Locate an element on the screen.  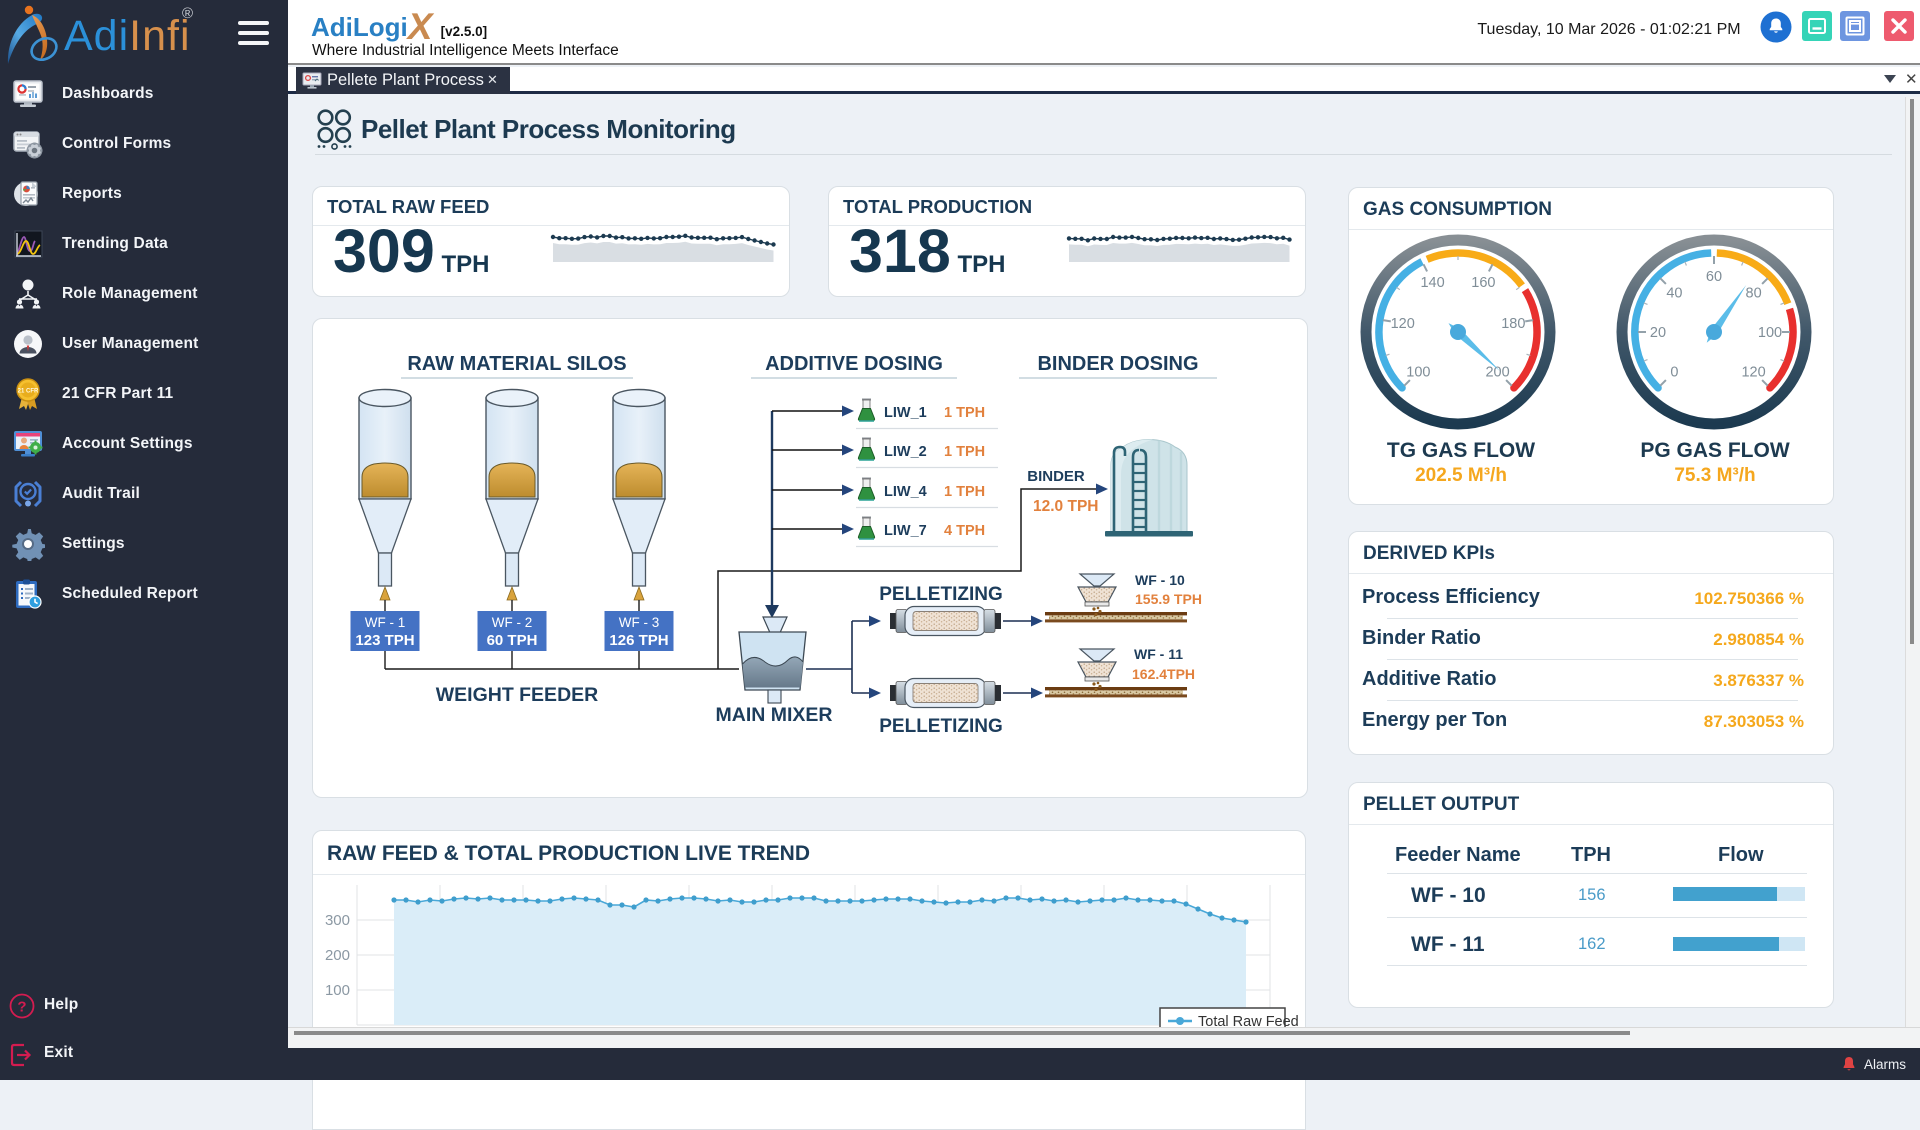
svg-text: 126 TPH is located at coordinates (638, 640).